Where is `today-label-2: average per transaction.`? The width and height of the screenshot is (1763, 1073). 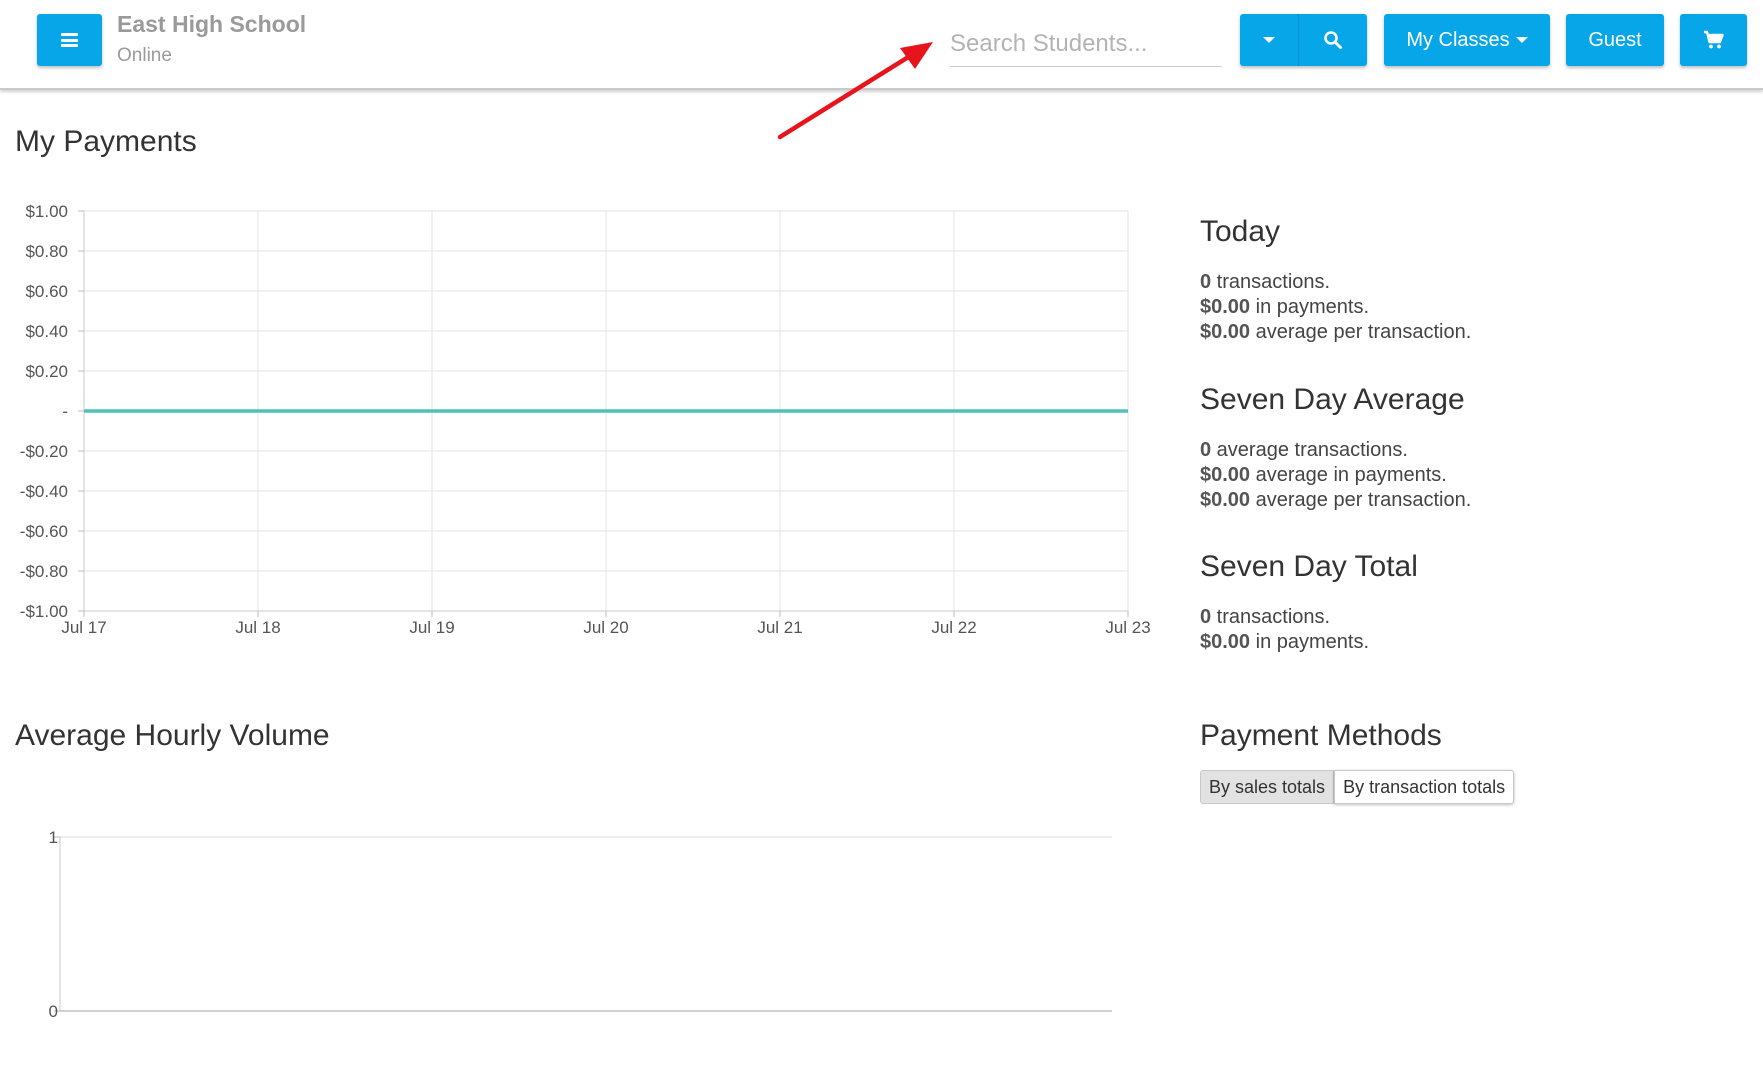
today-label-2: average per transaction. is located at coordinates (1361, 332).